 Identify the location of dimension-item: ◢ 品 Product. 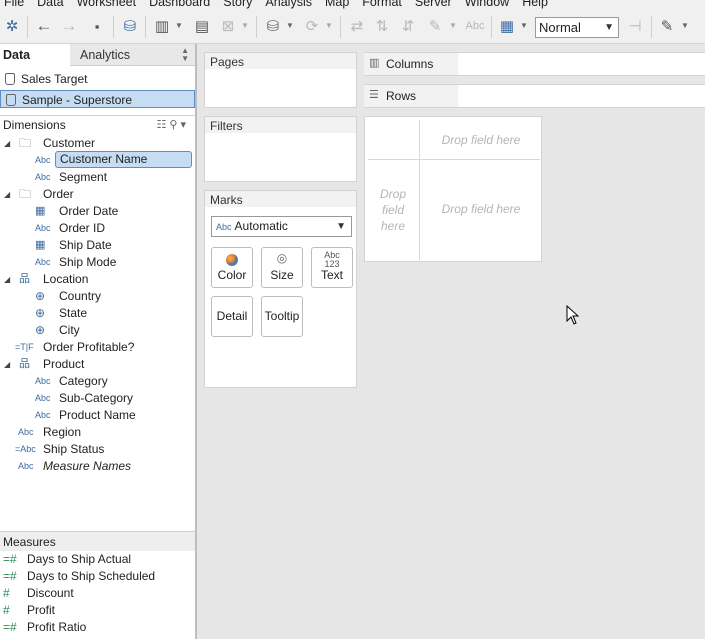
(97, 364).